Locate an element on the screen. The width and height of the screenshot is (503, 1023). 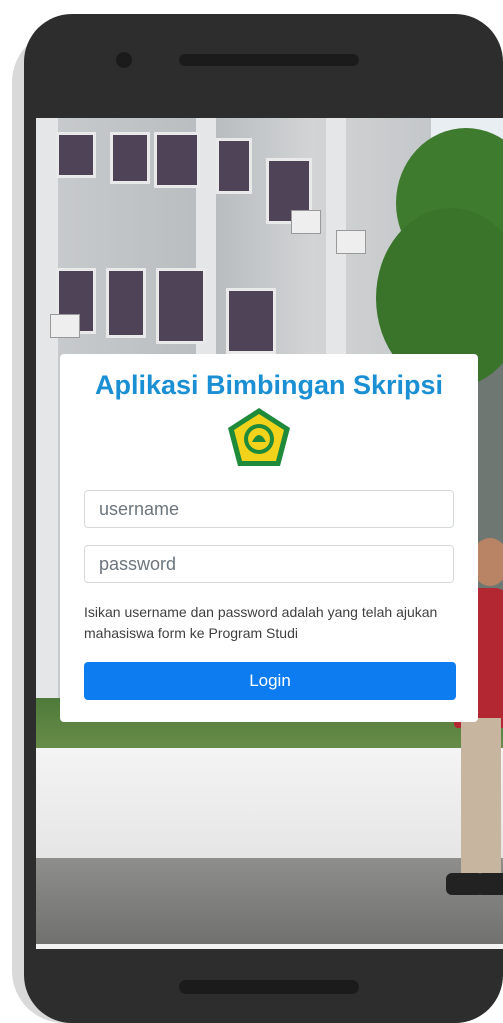
speaker-grille is located at coordinates (269, 60).